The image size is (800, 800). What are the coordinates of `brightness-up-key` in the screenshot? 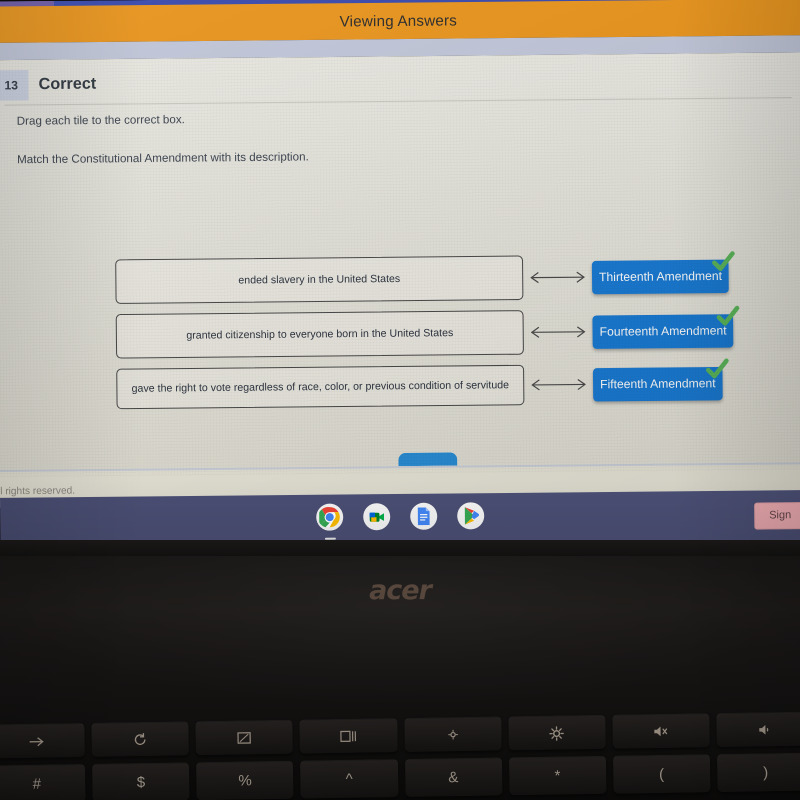 It's located at (556, 732).